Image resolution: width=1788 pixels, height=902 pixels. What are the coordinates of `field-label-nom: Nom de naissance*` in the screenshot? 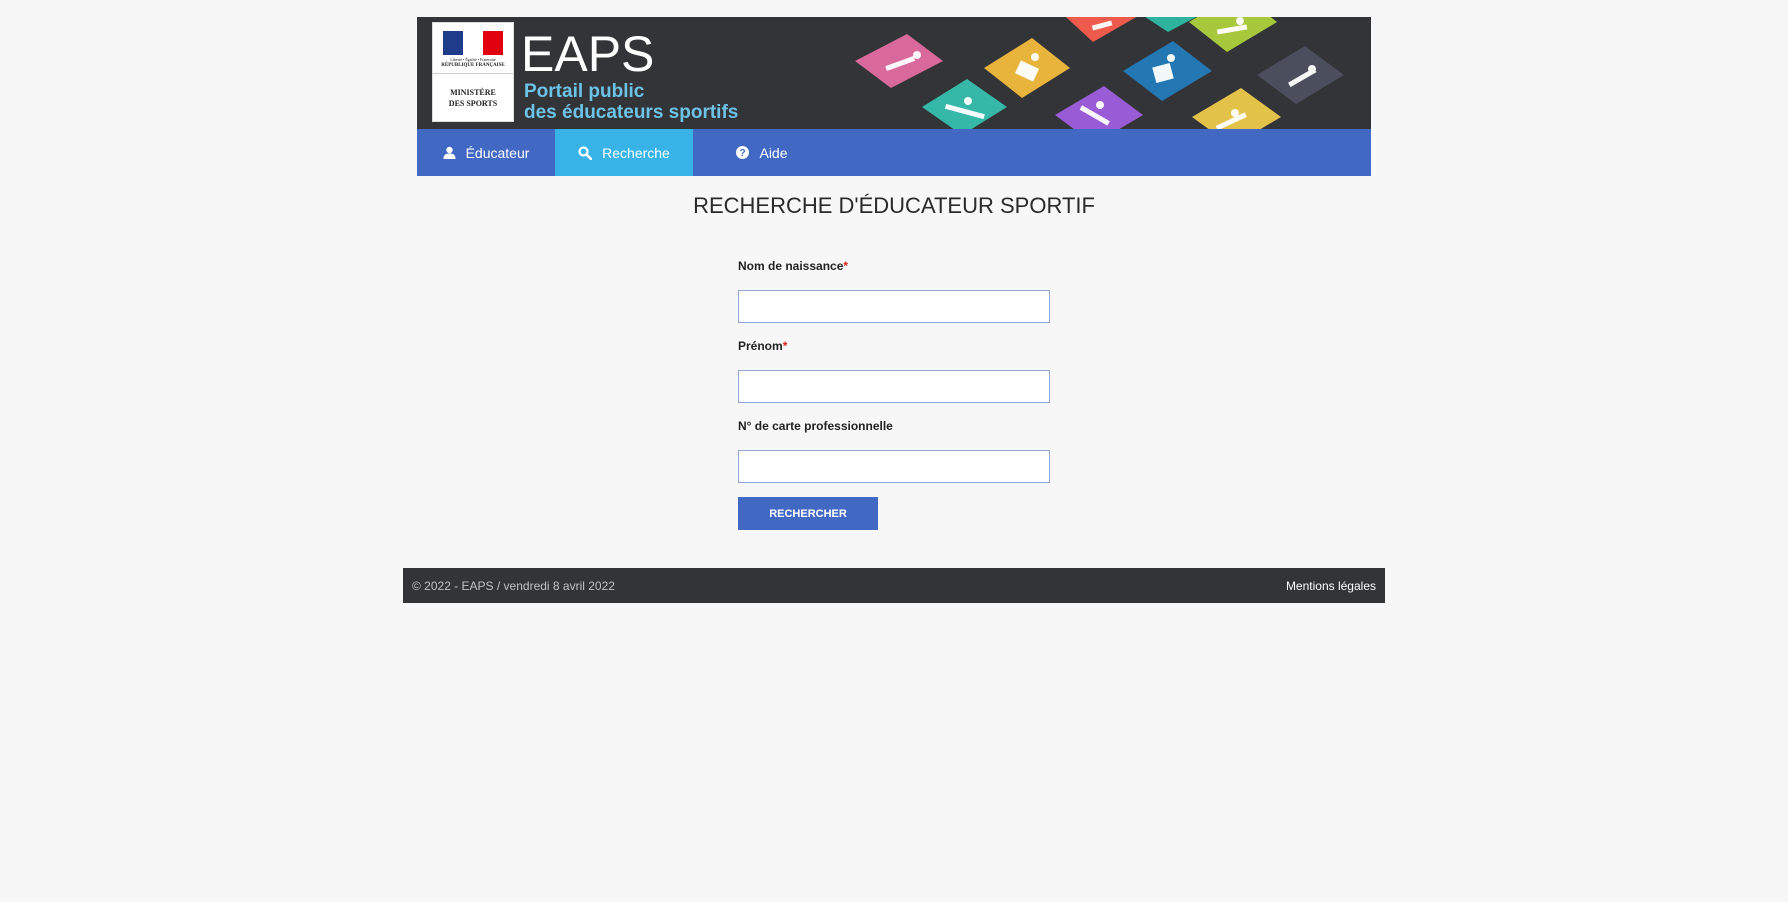 It's located at (894, 266).